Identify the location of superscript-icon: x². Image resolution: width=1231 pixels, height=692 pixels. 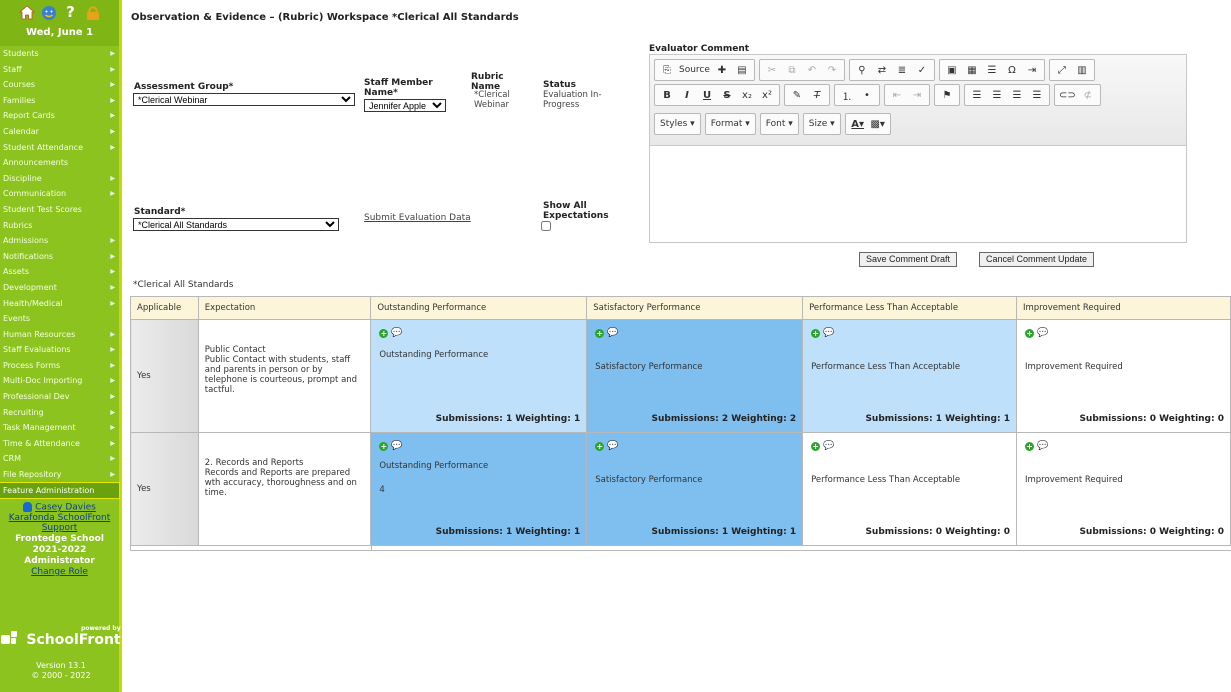
(767, 95).